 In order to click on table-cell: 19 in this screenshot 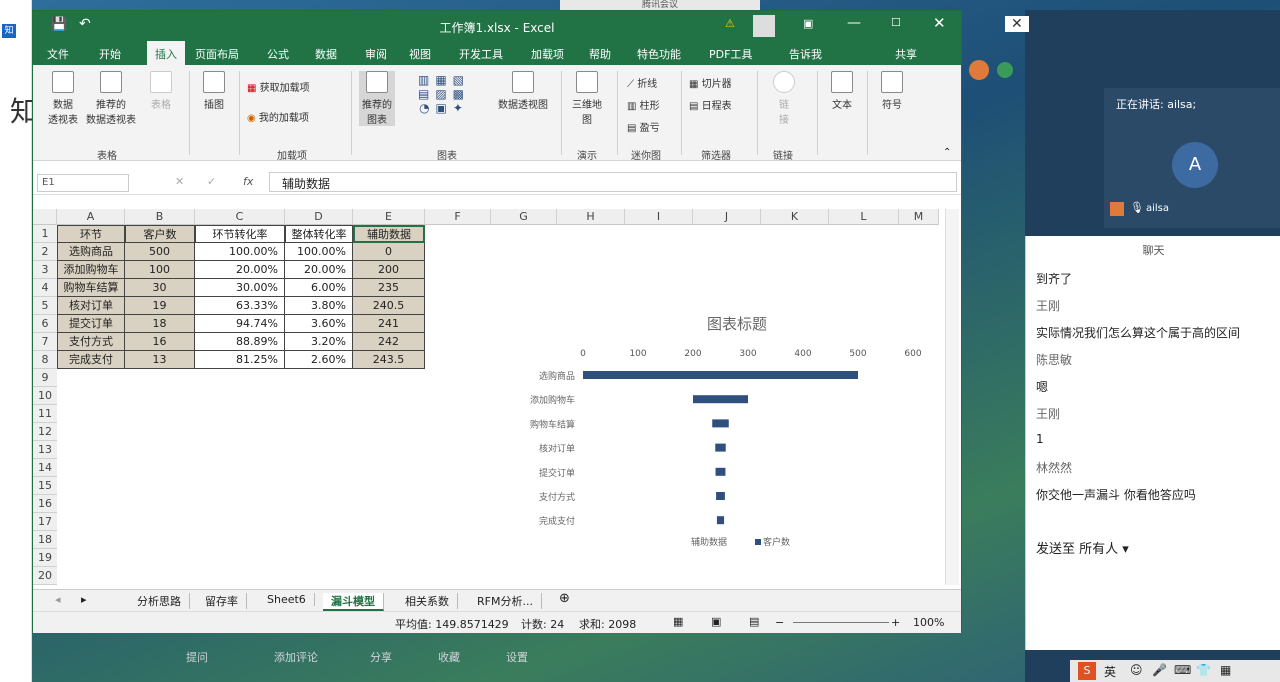, I will do `click(160, 306)`.